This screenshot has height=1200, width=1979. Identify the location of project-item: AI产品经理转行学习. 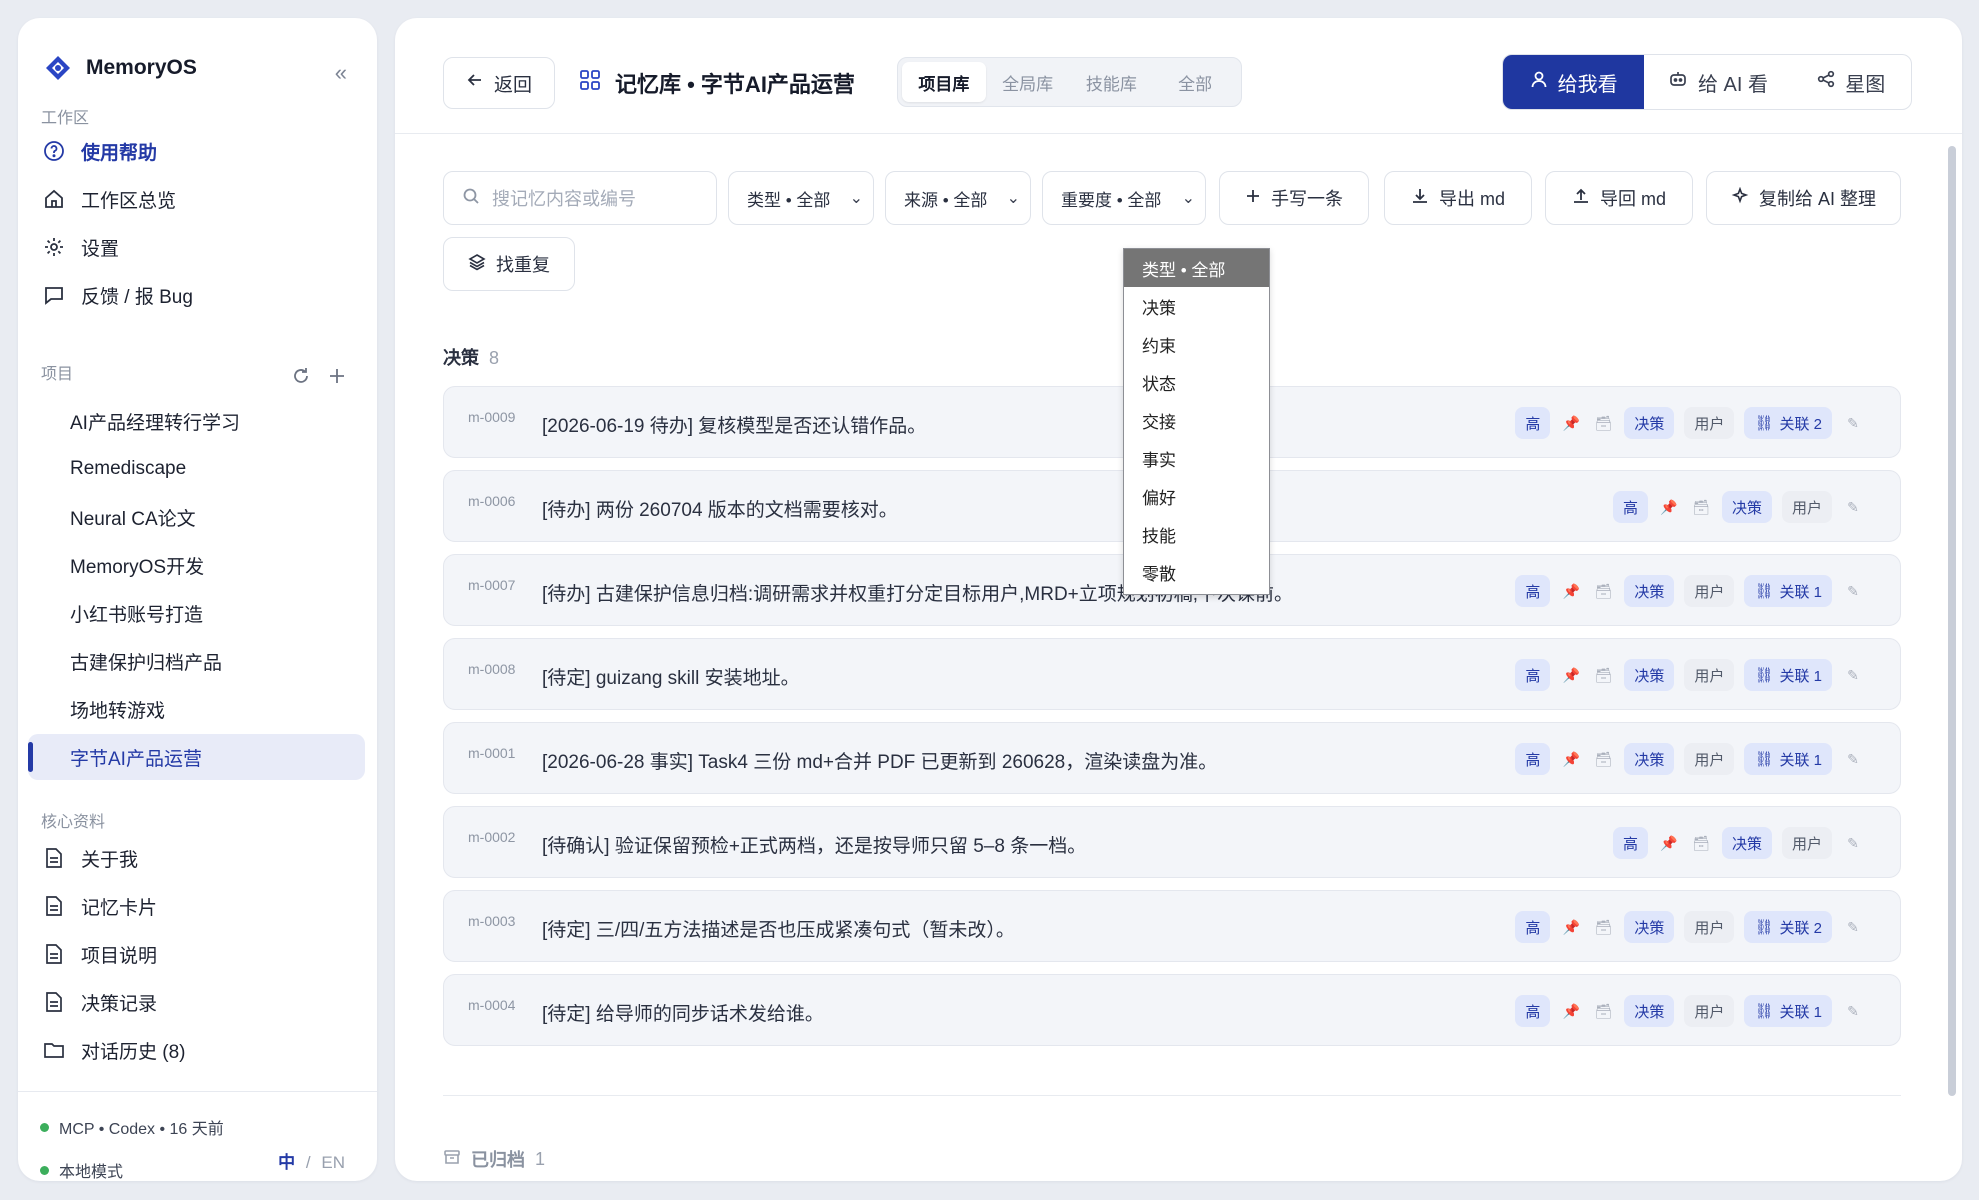
(196, 421).